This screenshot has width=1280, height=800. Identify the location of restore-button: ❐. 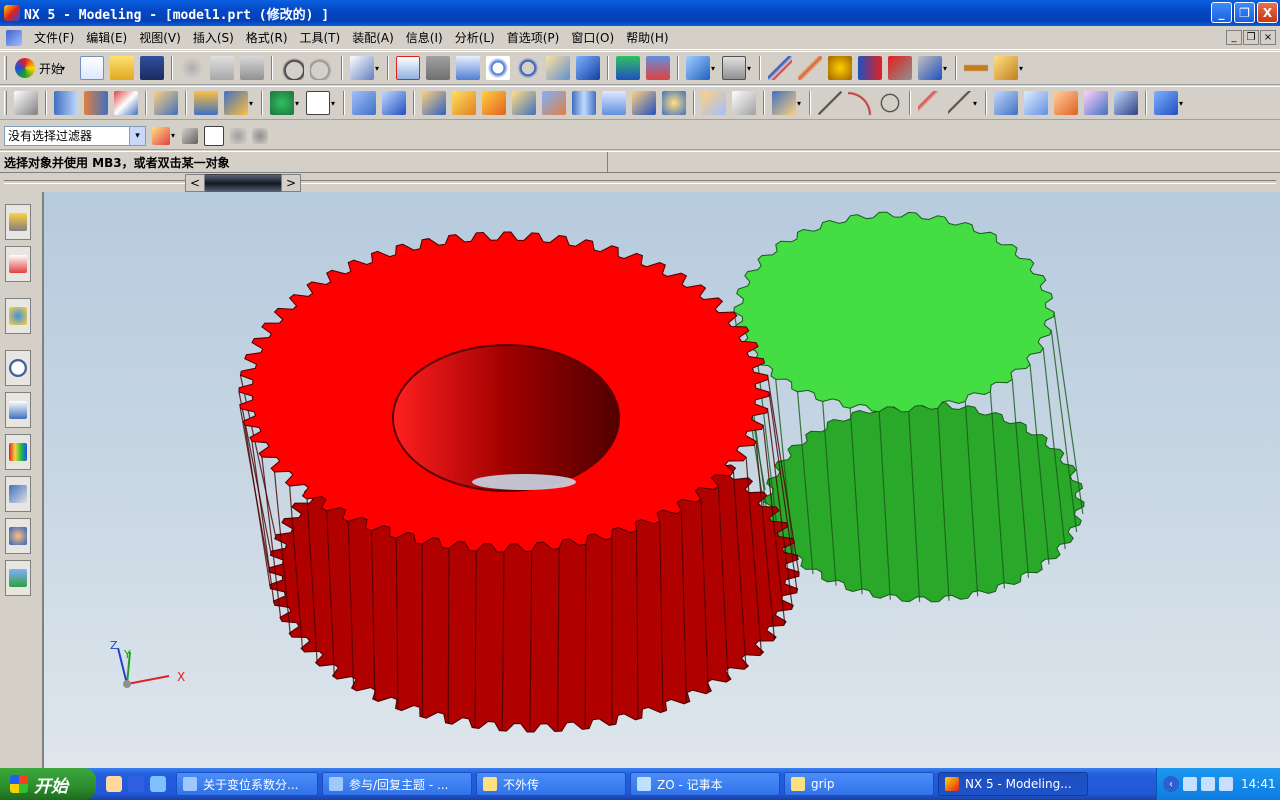
(1244, 12).